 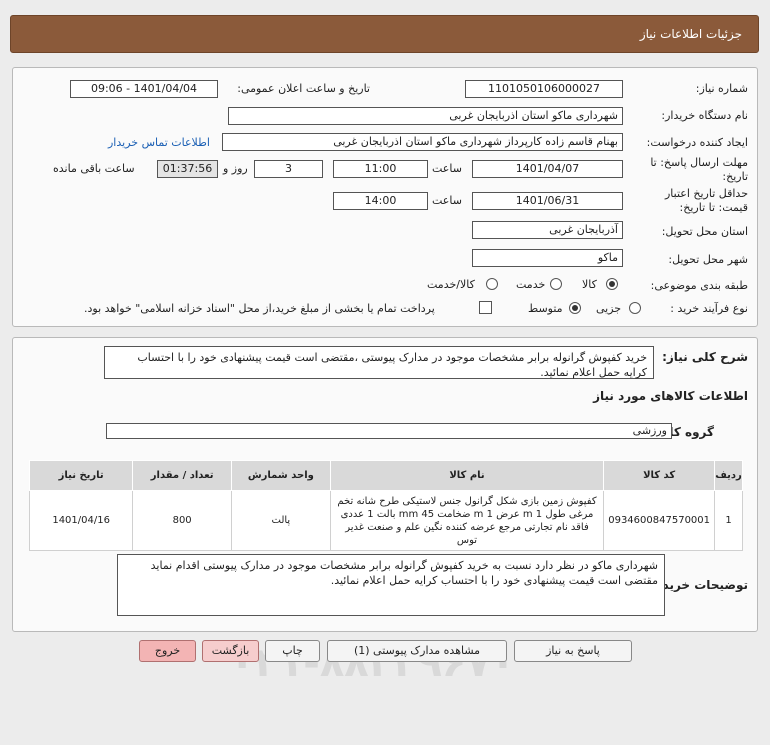 What do you see at coordinates (230, 651) in the screenshot?
I see `back-button: بازگشت` at bounding box center [230, 651].